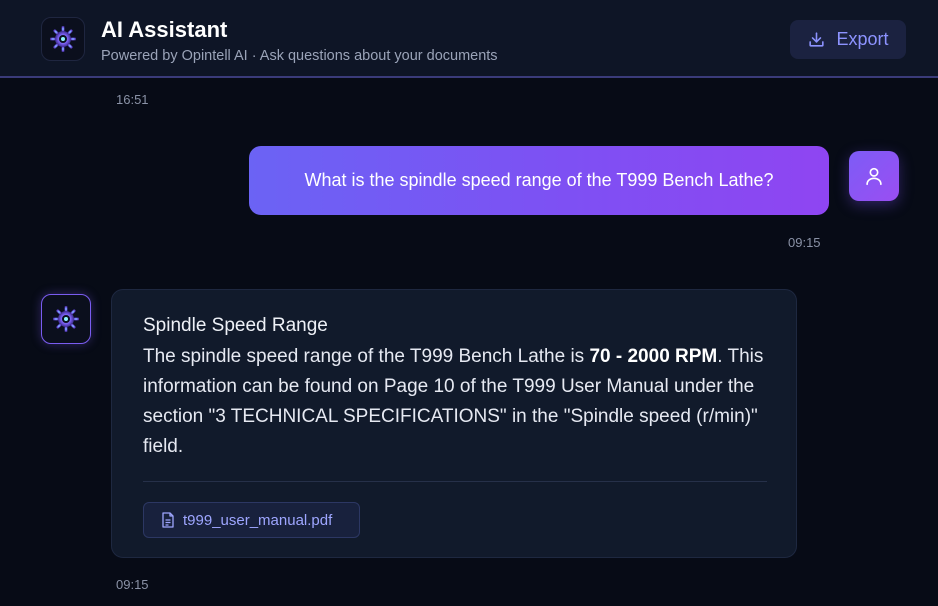 This screenshot has width=938, height=606. Describe the element at coordinates (455, 481) in the screenshot. I see `divider` at that location.